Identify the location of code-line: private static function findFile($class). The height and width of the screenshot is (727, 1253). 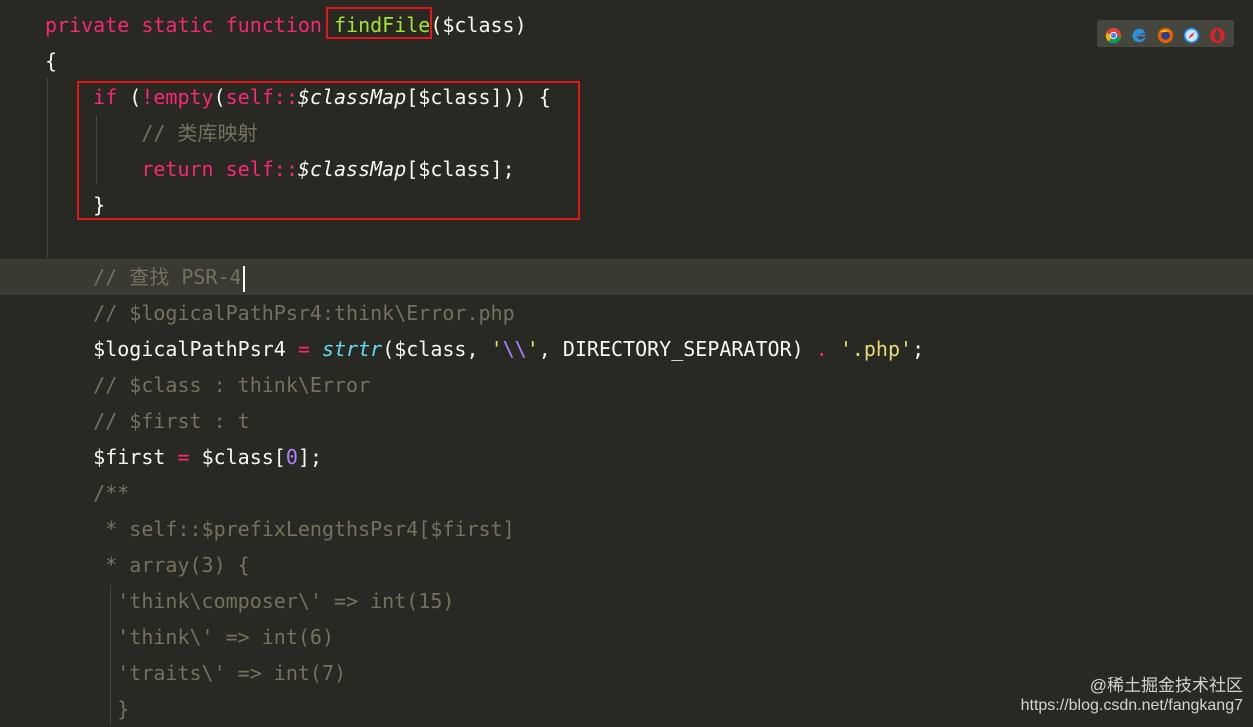
(626, 25).